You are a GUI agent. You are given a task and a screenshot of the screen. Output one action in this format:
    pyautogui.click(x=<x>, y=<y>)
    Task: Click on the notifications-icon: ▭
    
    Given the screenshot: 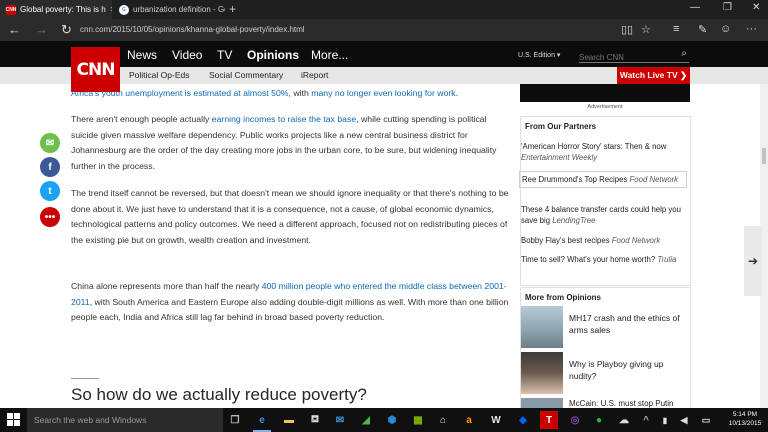 What is the action you would take?
    pyautogui.click(x=706, y=420)
    